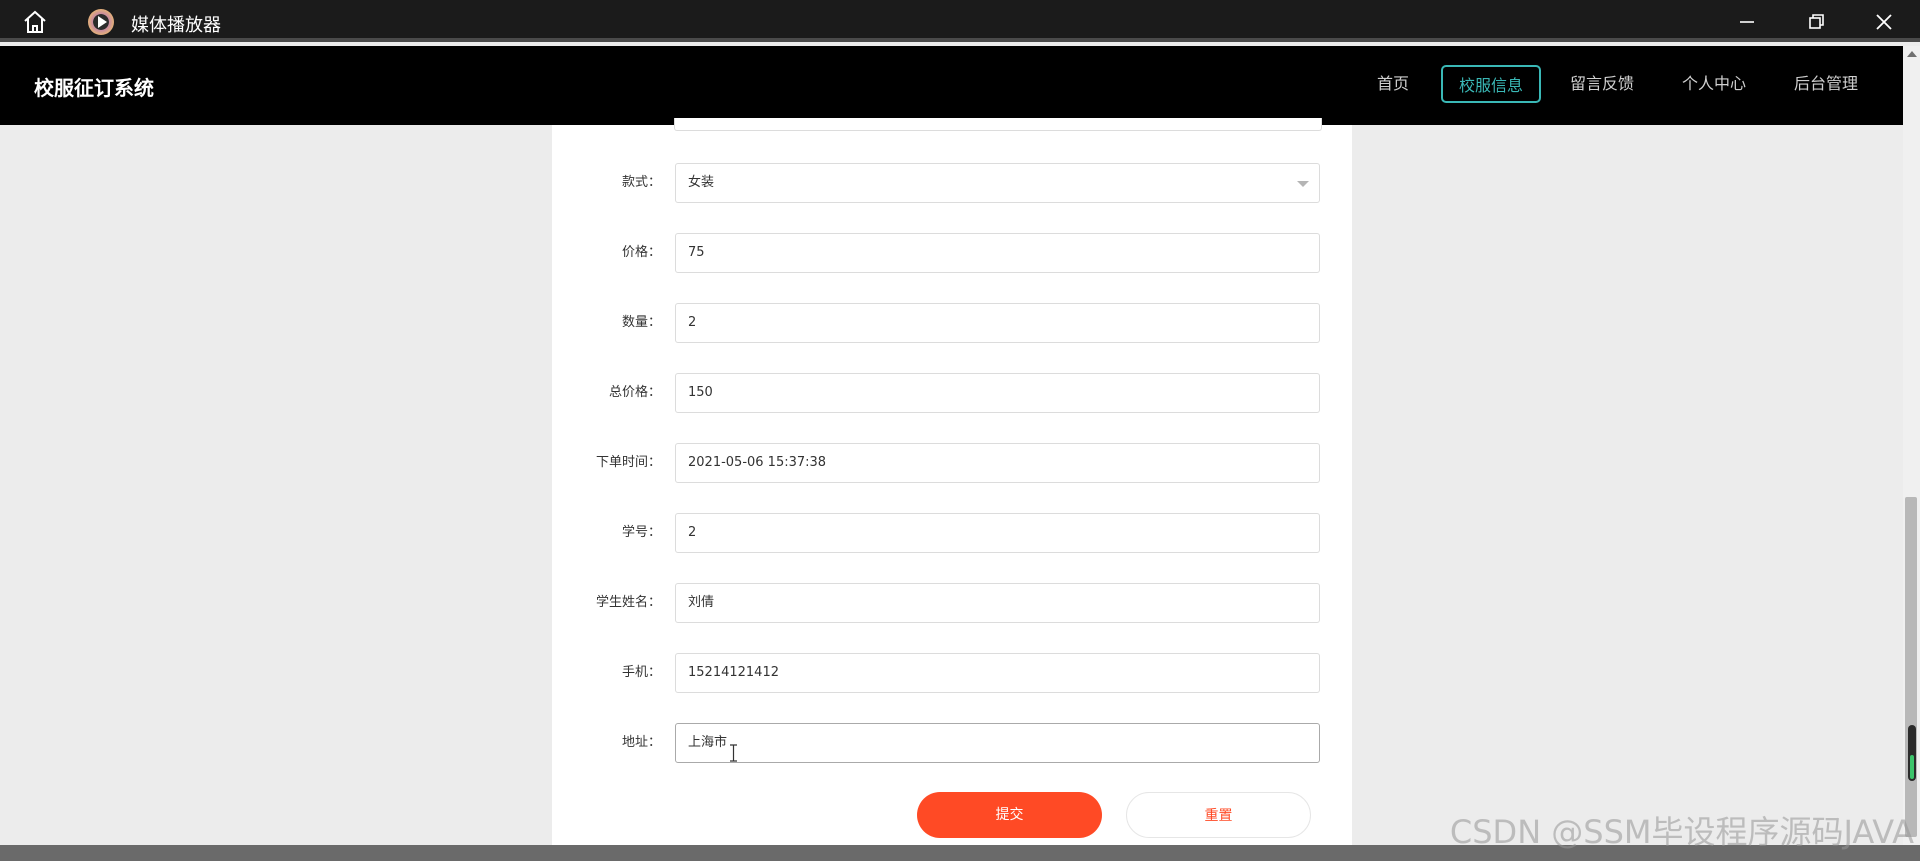 The image size is (1920, 861). I want to click on scrollbar-thumb, so click(1911, 667).